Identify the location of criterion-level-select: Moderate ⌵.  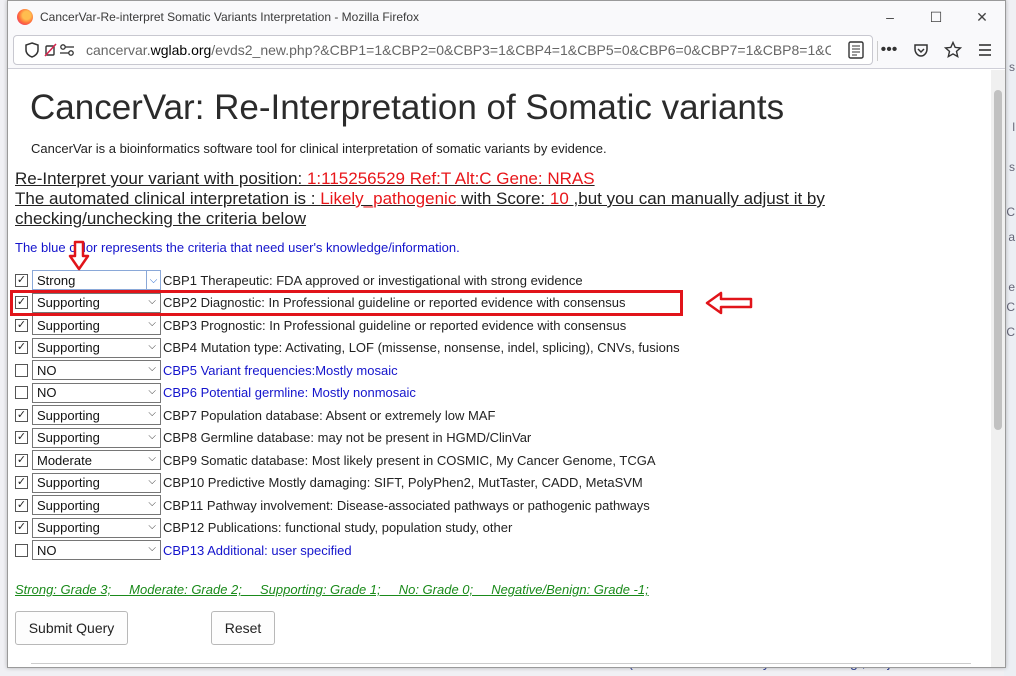
(96, 460).